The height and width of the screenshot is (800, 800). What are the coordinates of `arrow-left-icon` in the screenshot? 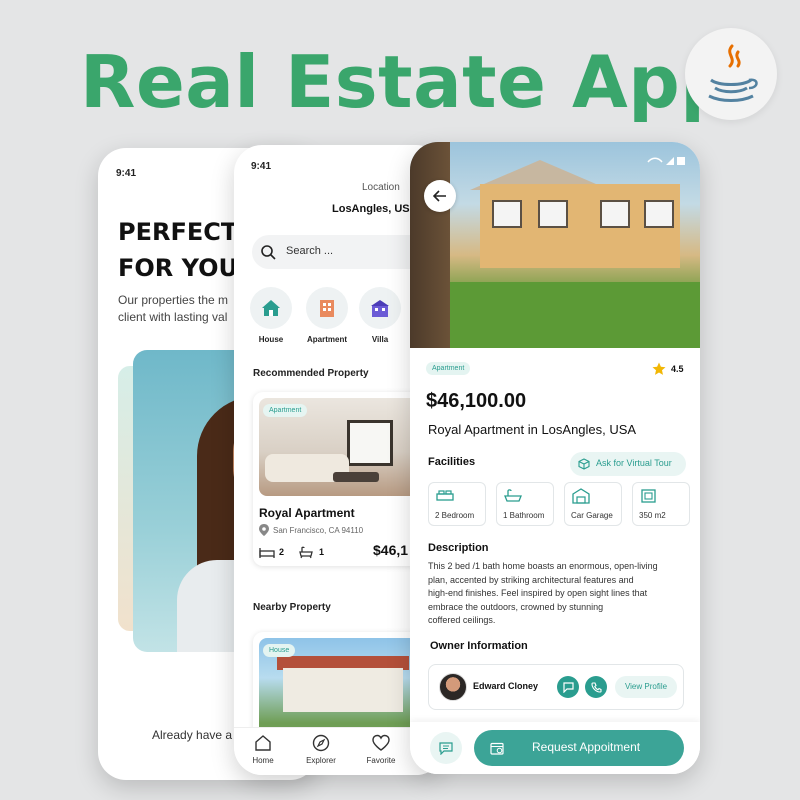 It's located at (439, 196).